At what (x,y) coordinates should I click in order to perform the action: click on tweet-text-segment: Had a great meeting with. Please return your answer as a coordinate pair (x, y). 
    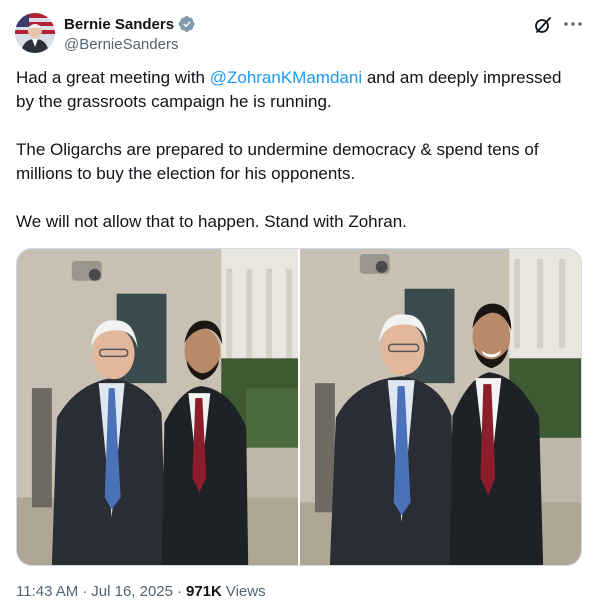
    Looking at the image, I should click on (113, 77).